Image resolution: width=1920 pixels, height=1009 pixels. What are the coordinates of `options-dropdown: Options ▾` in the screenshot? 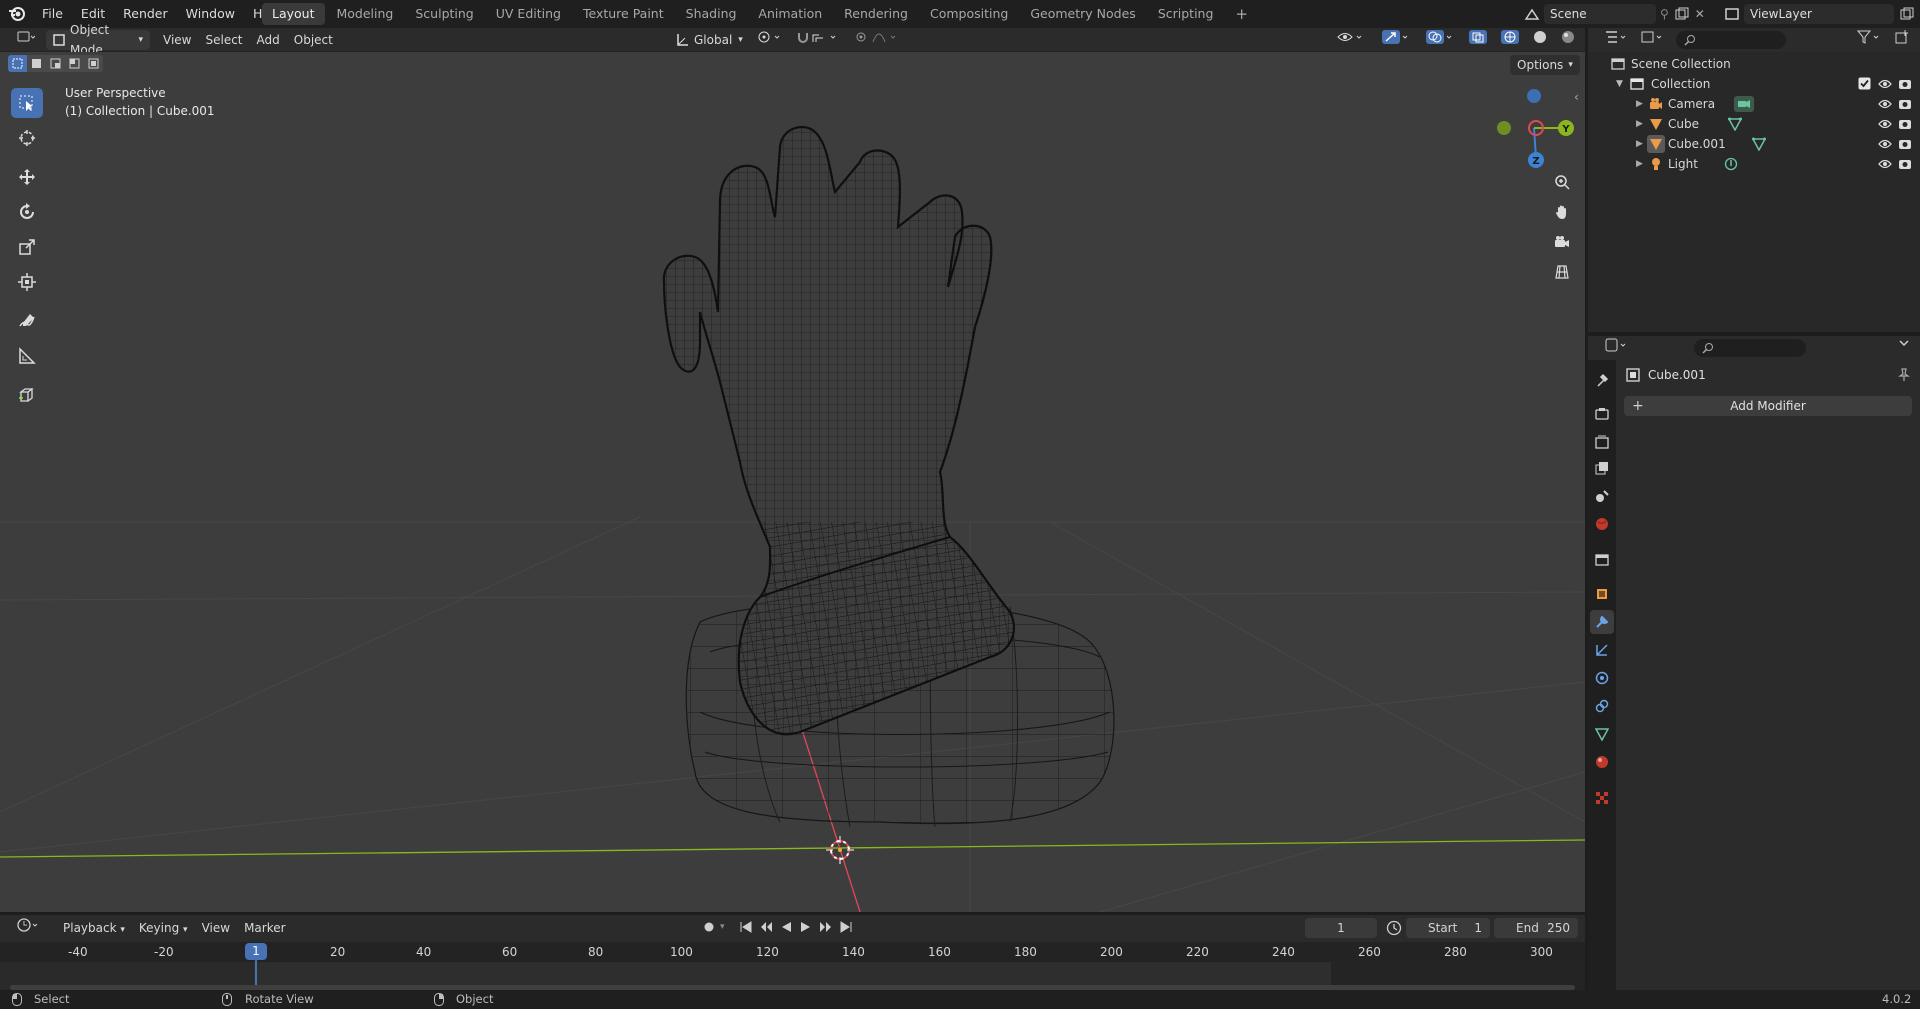 It's located at (1545, 65).